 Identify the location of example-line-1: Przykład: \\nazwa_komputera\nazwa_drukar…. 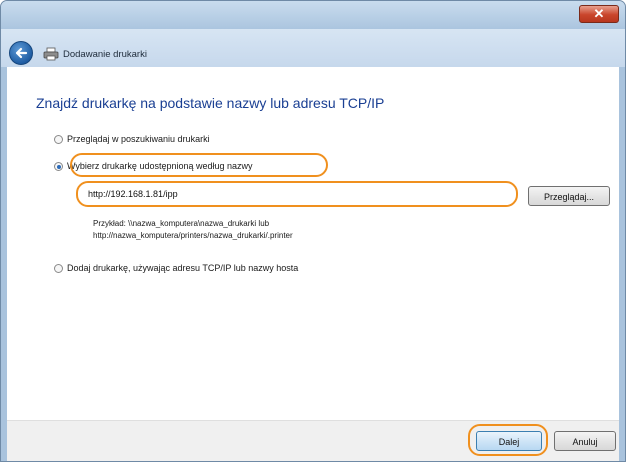
(181, 223).